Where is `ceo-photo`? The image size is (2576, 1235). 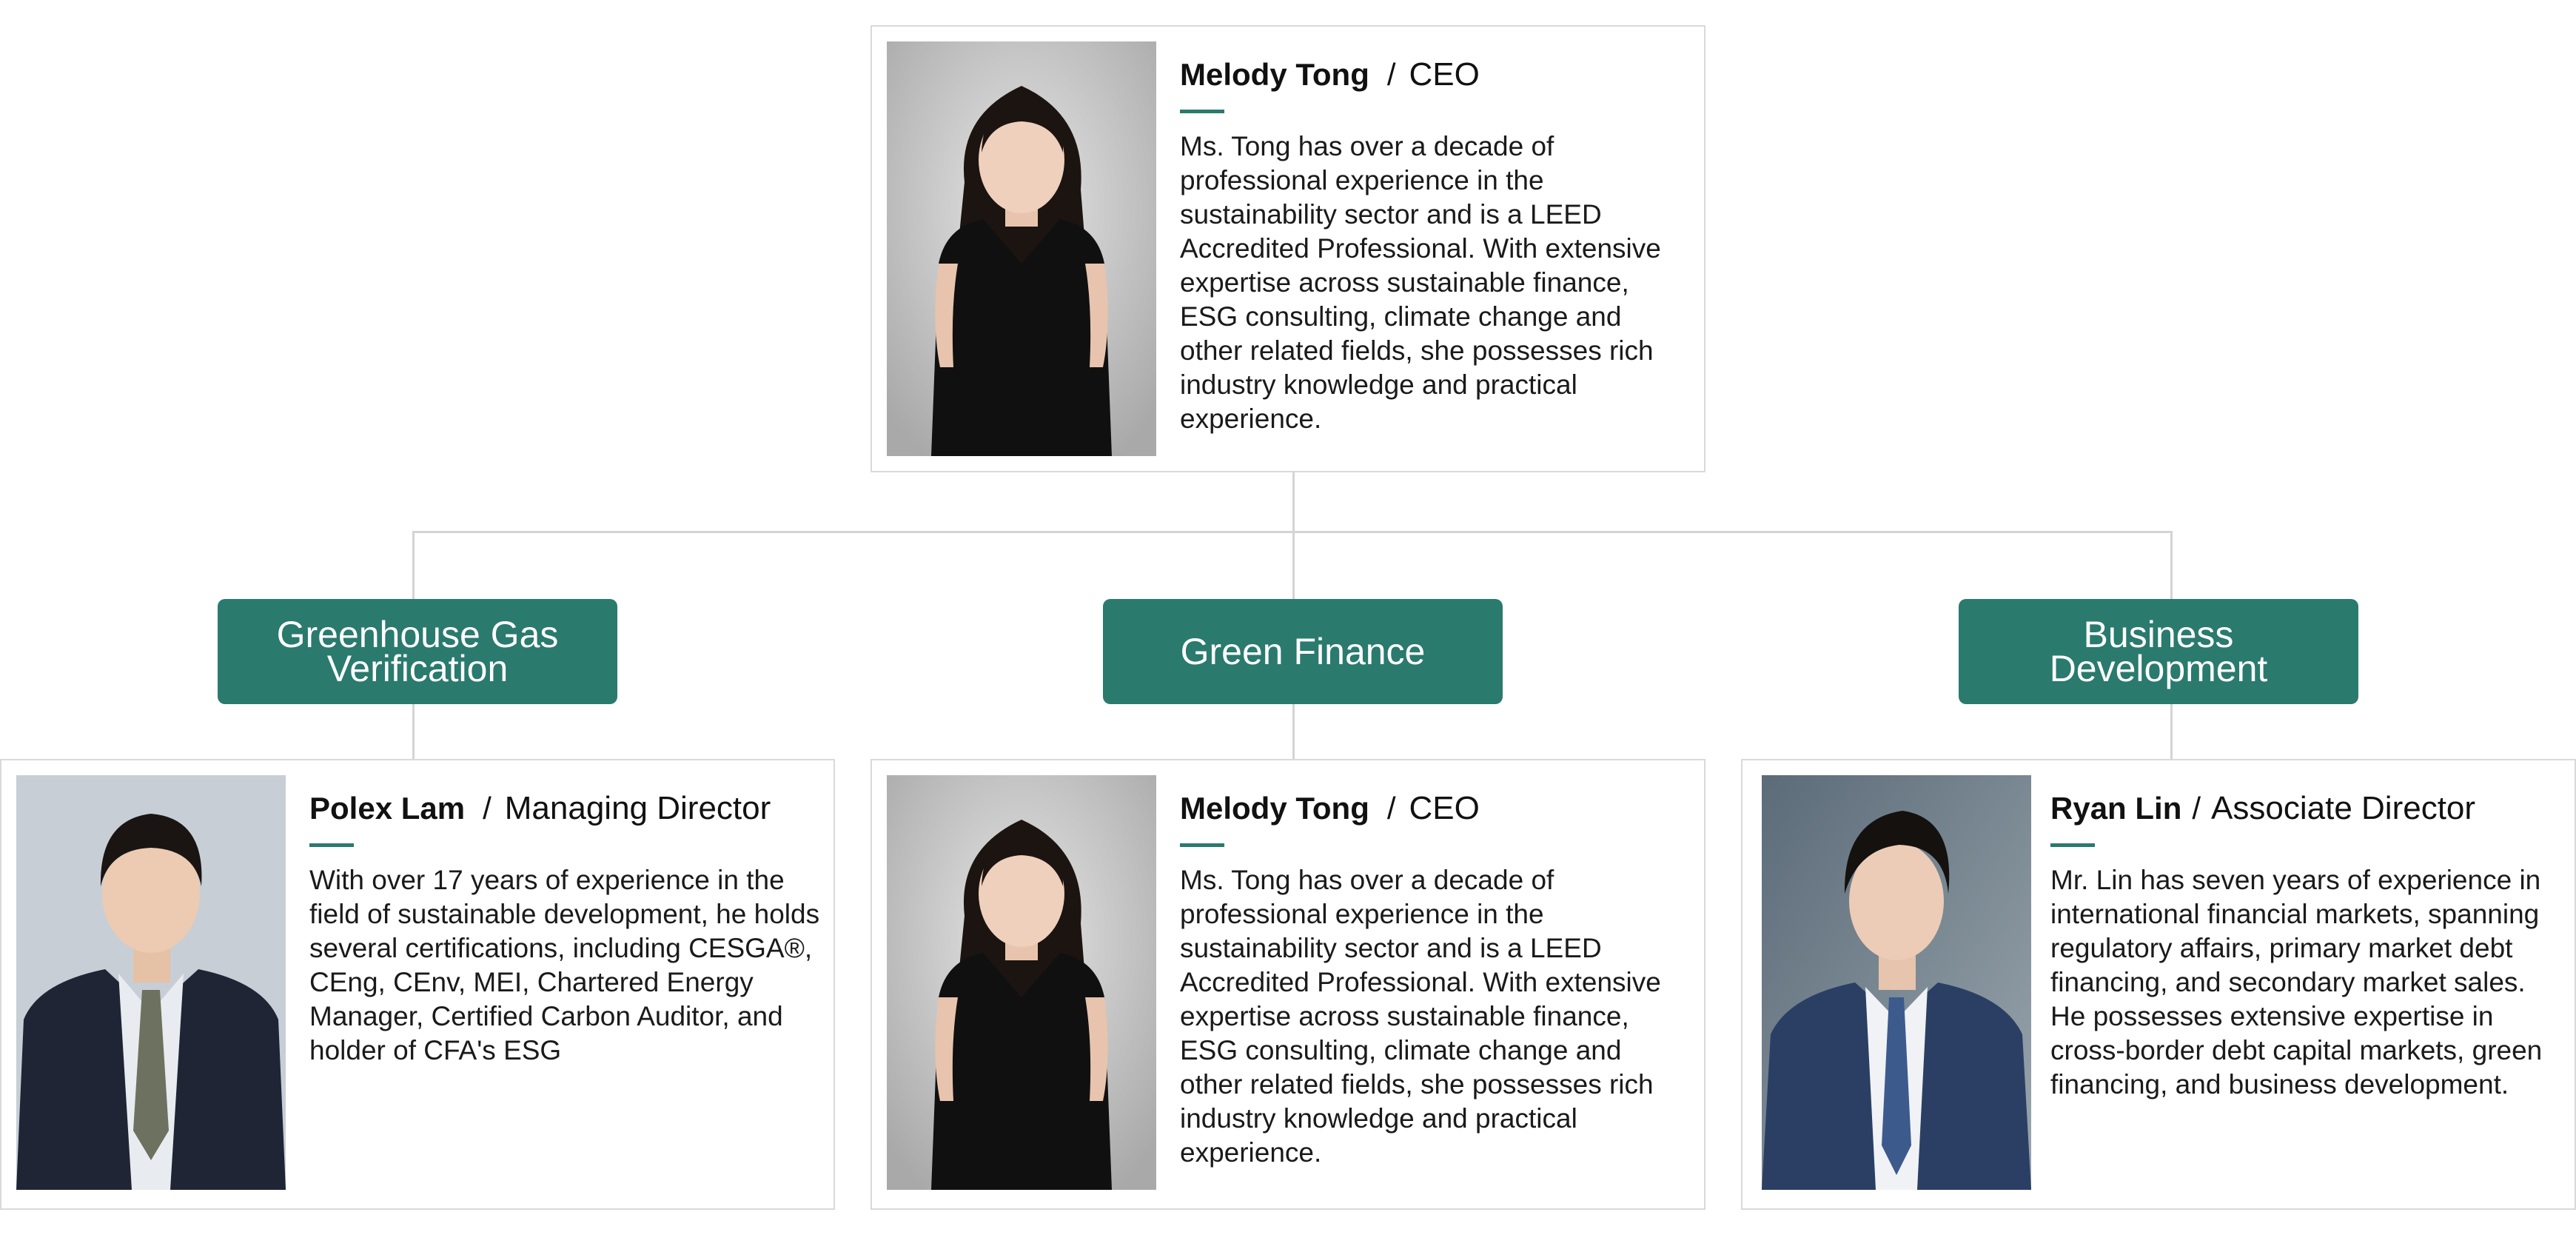 ceo-photo is located at coordinates (1021, 248).